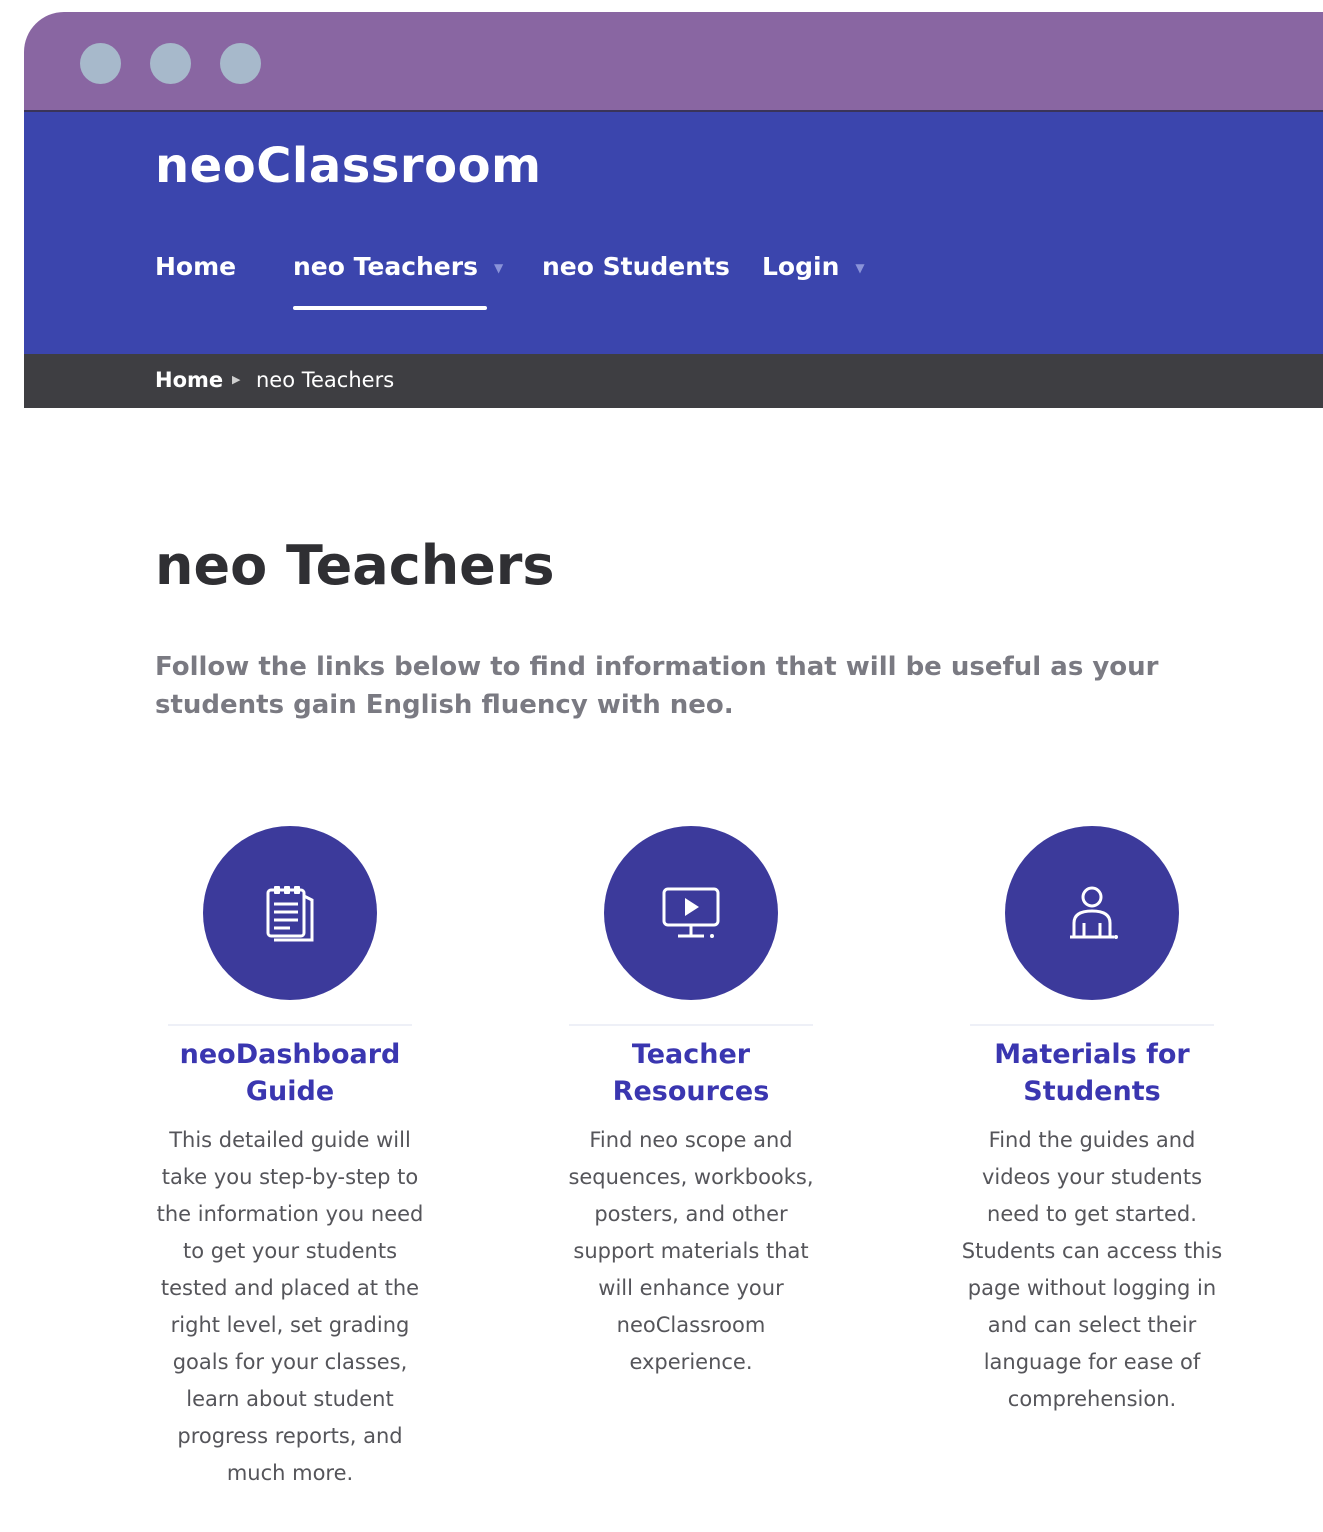  I want to click on card-title: neoDashboard Guide, so click(290, 1073).